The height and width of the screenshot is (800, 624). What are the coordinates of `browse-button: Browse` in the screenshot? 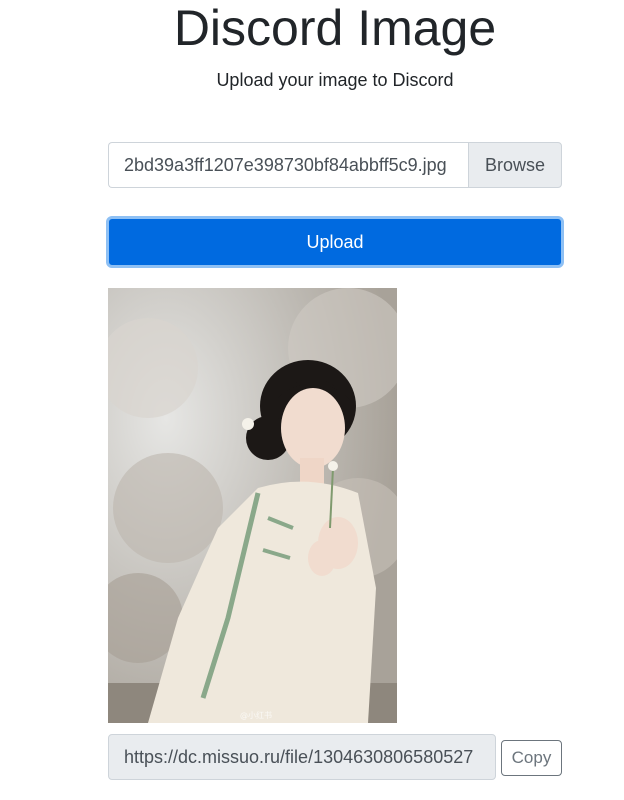 It's located at (515, 165).